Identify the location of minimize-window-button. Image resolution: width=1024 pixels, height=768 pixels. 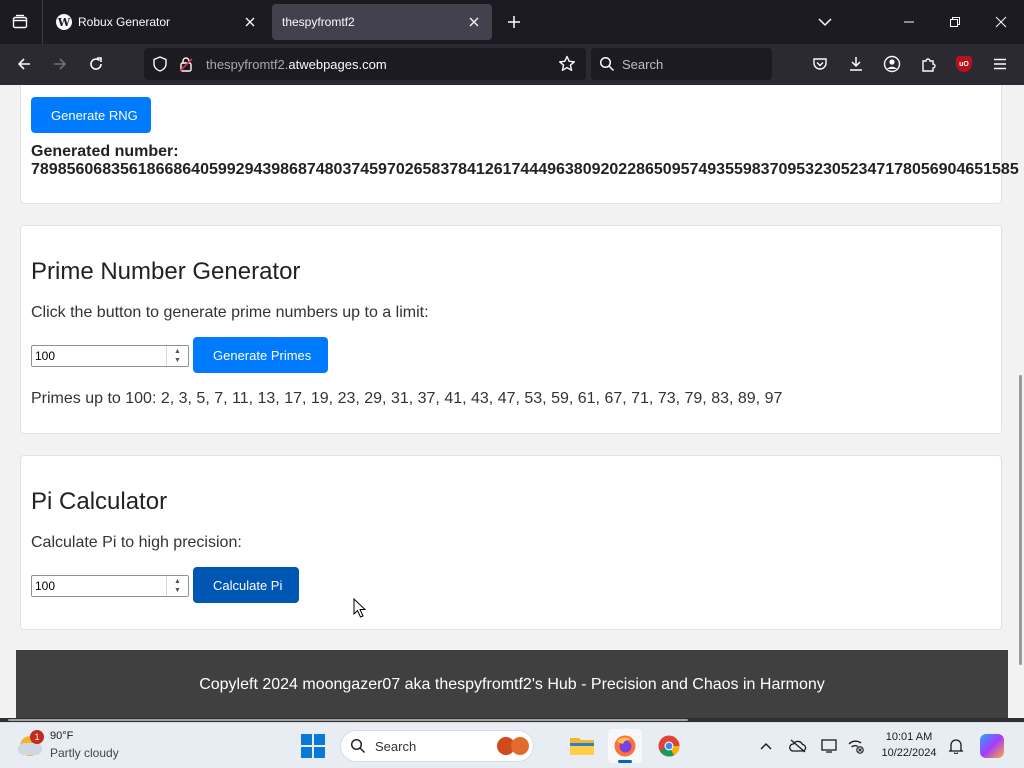
(909, 22).